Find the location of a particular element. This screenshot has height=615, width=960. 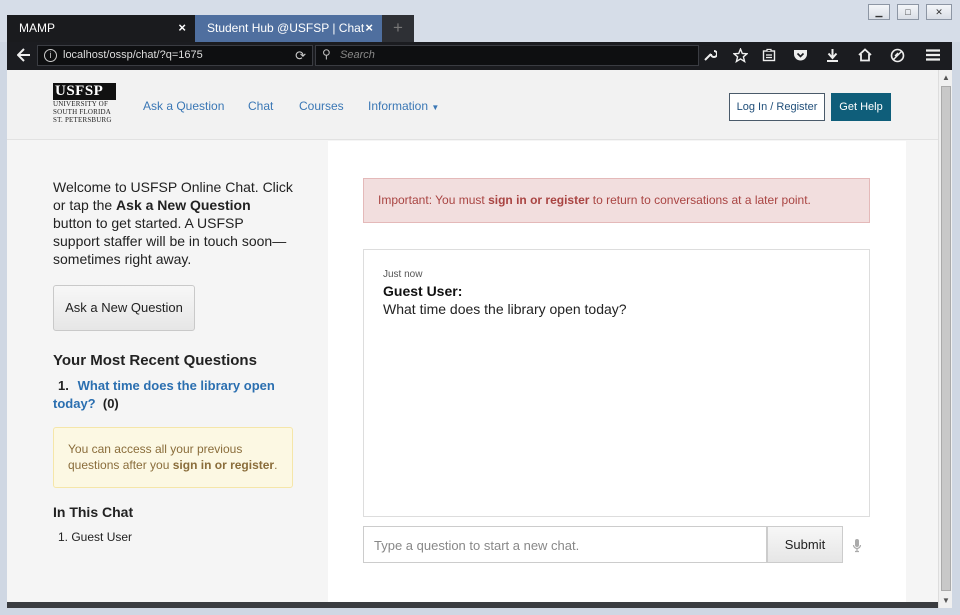

tab-student-hub-chat: Student Hub @USFSP | Chat × is located at coordinates (288, 28).